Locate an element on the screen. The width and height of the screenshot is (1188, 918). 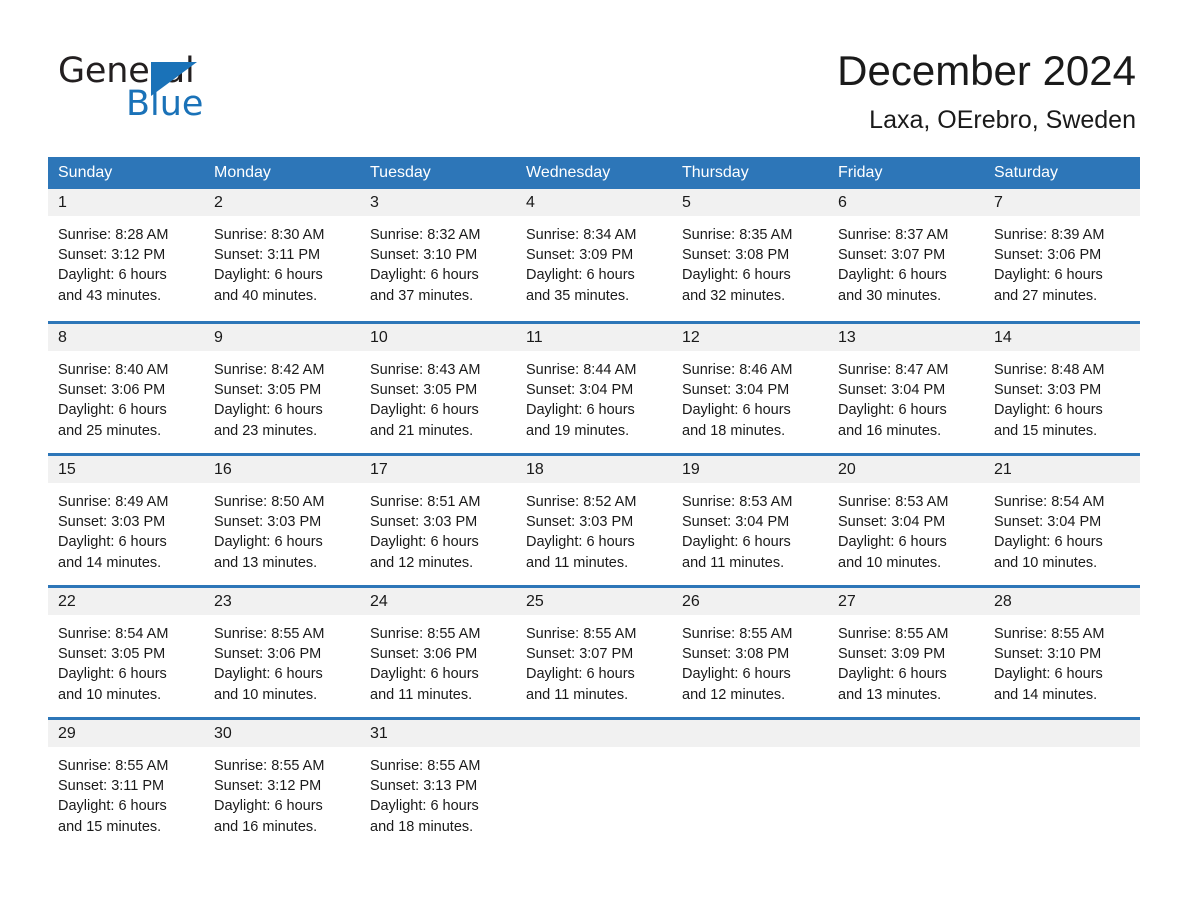
sunrise-text: Sunrise: 8:54 AM is located at coordinates (113, 634).